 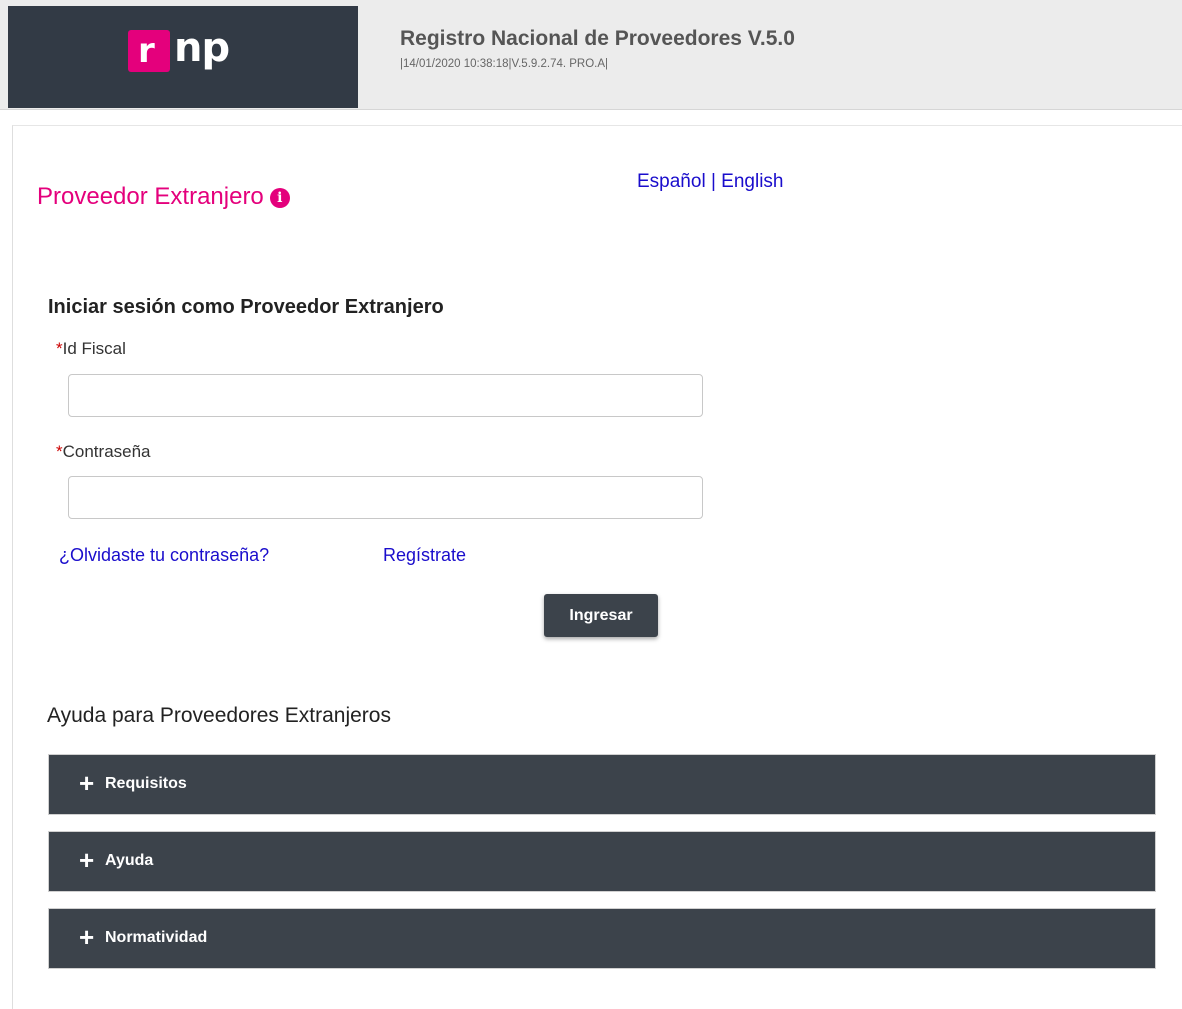 I want to click on language-english-link: English, so click(x=752, y=181).